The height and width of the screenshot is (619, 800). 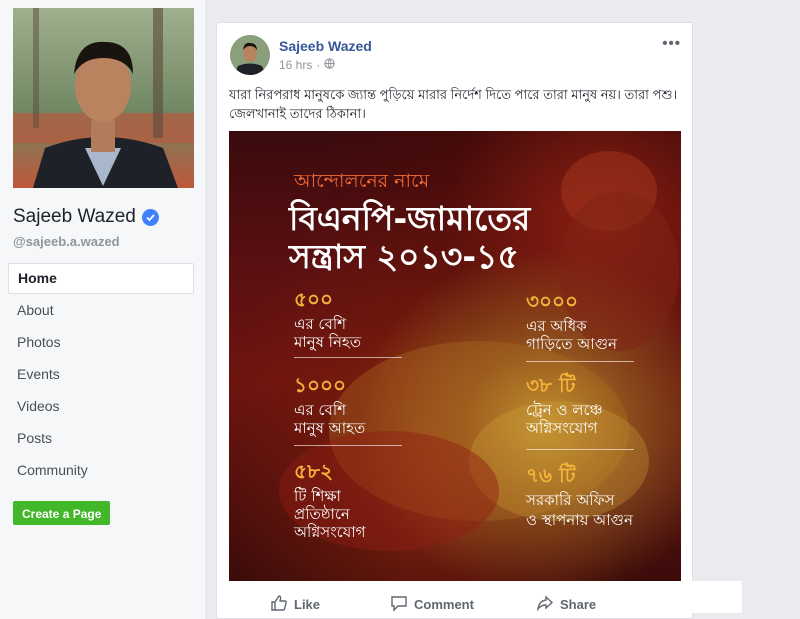 I want to click on nav-item-posts: Posts, so click(x=101, y=438).